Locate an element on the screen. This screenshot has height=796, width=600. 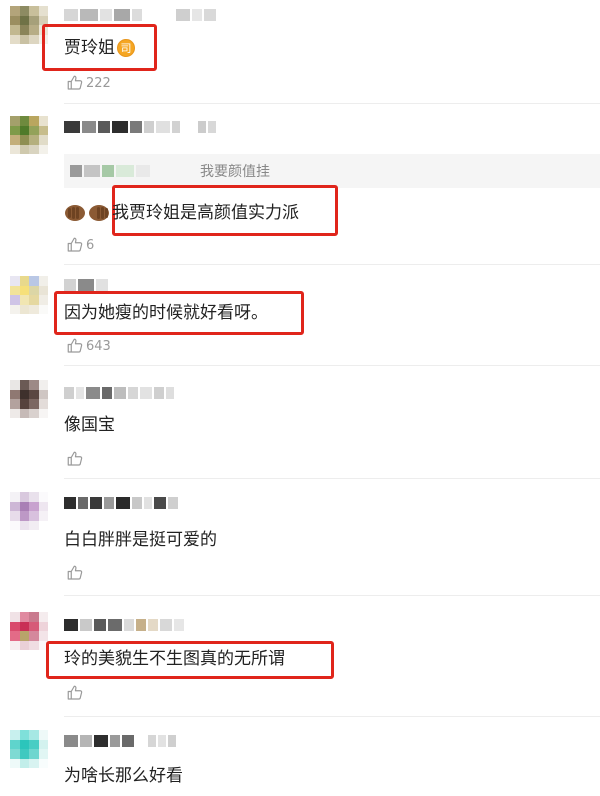
quoted-text: 我要颜值挂 is located at coordinates (235, 172).